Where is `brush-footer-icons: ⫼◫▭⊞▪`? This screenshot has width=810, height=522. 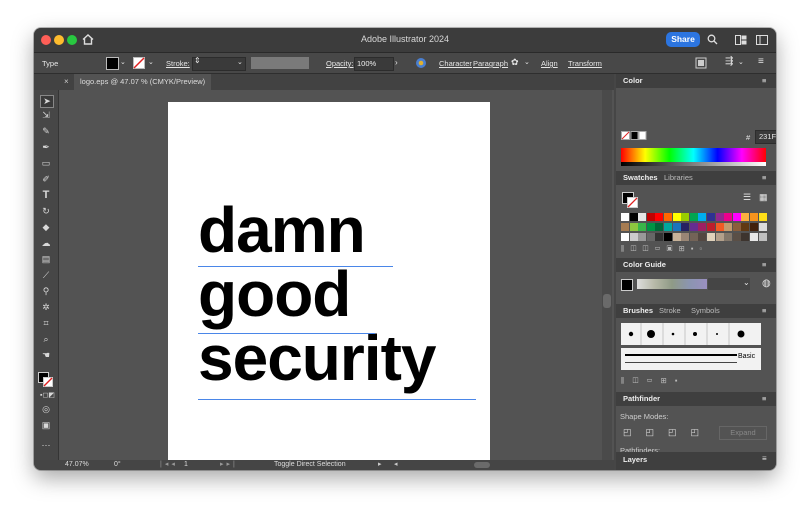
brush-footer-icons: ⫼◫▭⊞▪ is located at coordinates (653, 381).